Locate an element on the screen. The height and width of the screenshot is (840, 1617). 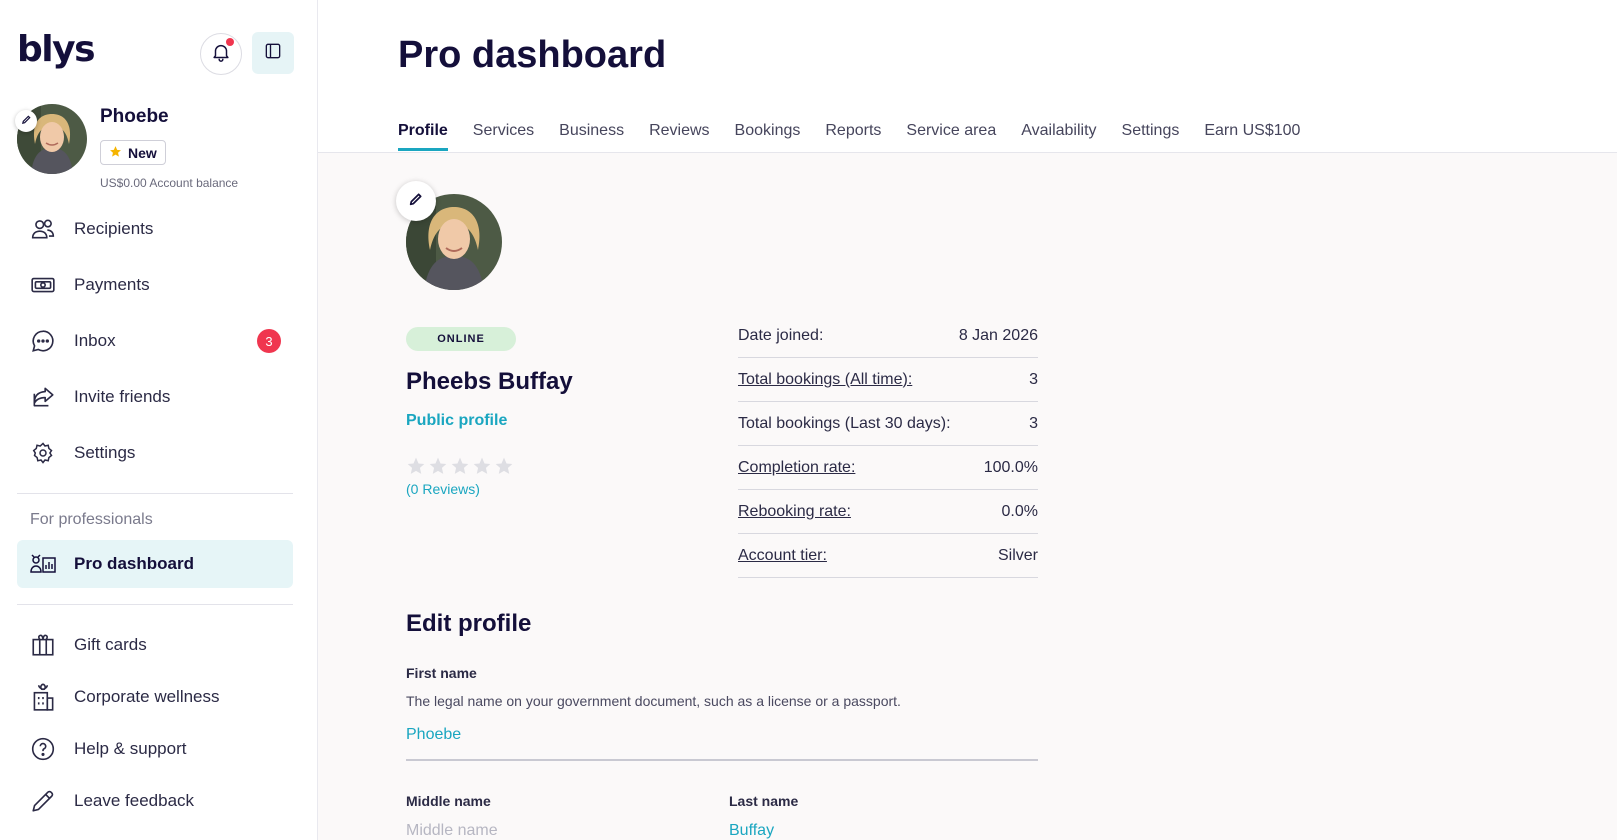
sidebar-item-label: Inbox is located at coordinates (95, 340).